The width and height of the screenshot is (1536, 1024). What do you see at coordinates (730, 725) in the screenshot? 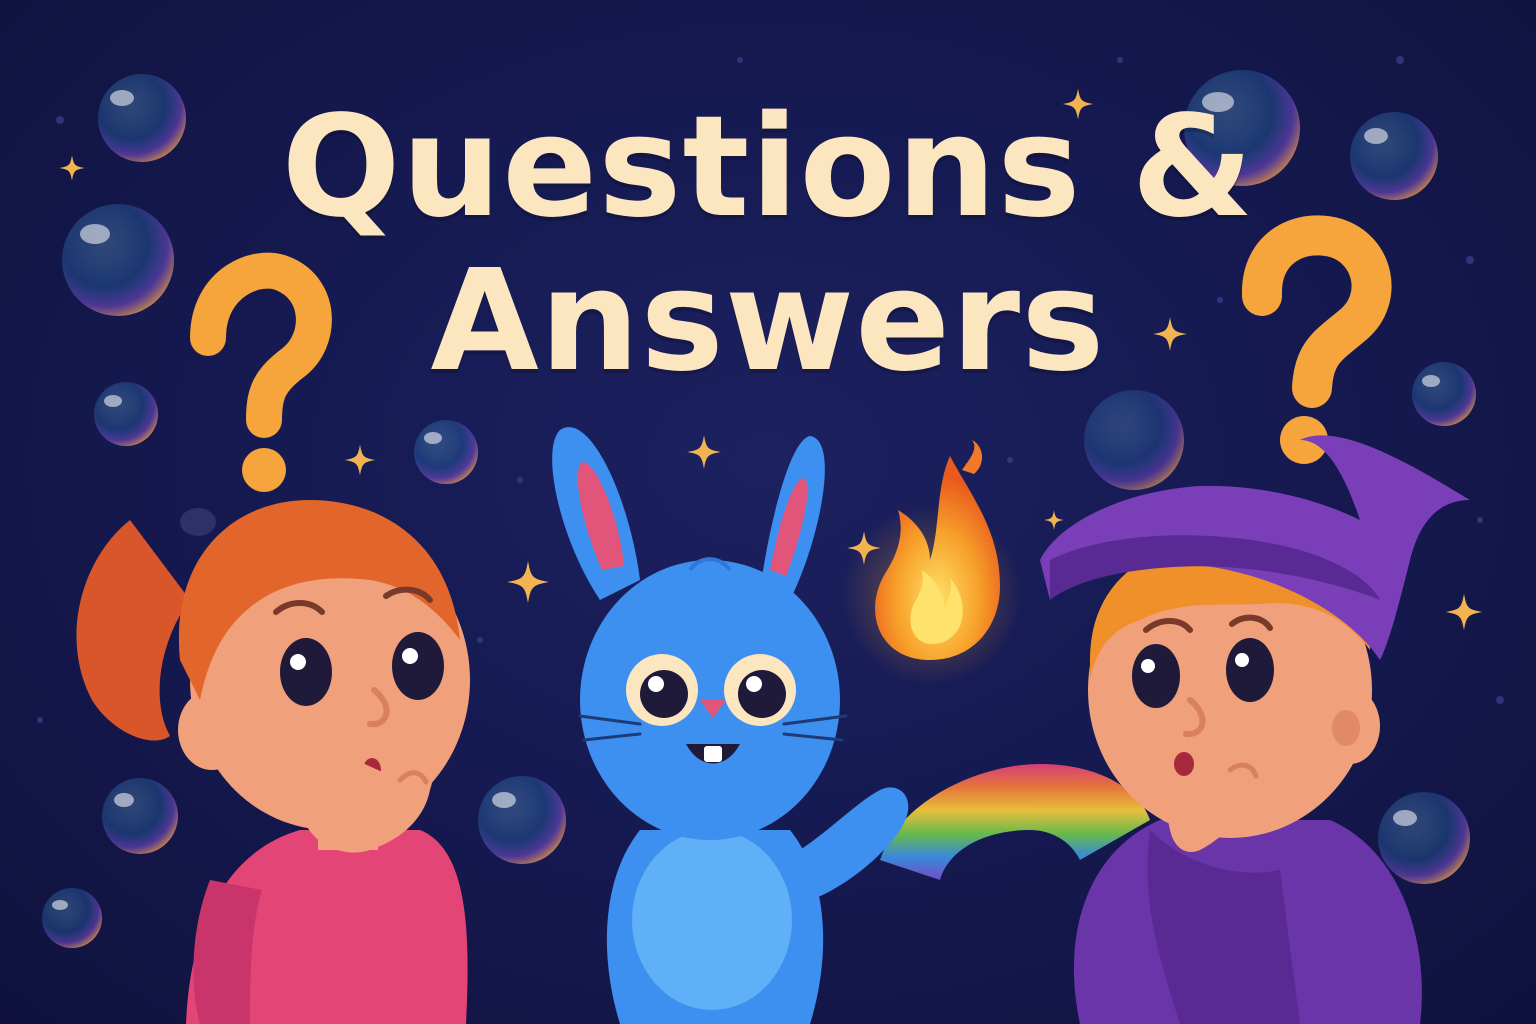
I see `bunny-character` at bounding box center [730, 725].